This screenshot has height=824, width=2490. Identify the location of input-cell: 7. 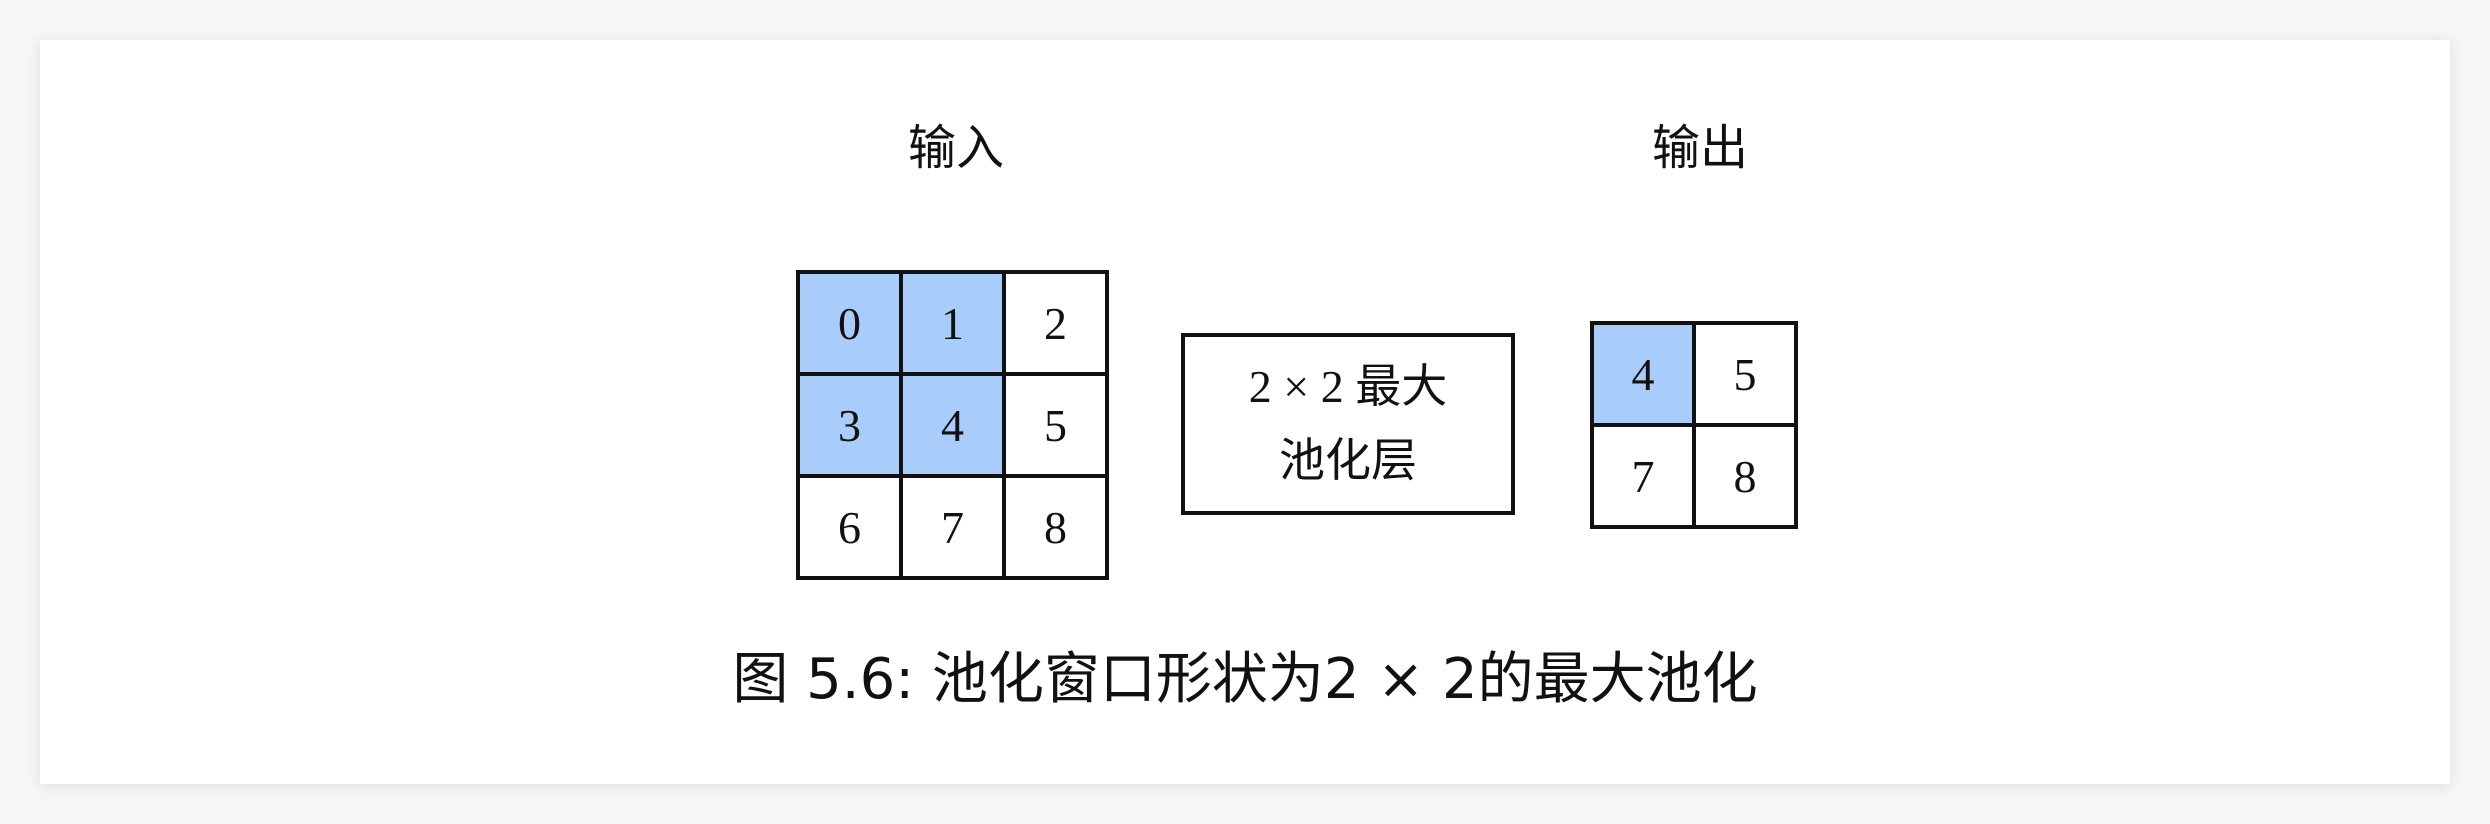
(952, 527).